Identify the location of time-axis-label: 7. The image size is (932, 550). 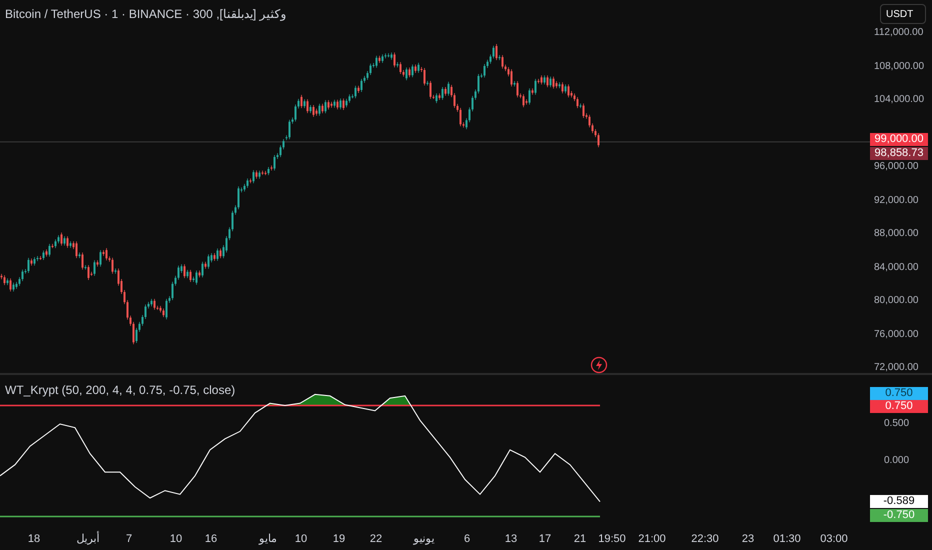
(129, 539).